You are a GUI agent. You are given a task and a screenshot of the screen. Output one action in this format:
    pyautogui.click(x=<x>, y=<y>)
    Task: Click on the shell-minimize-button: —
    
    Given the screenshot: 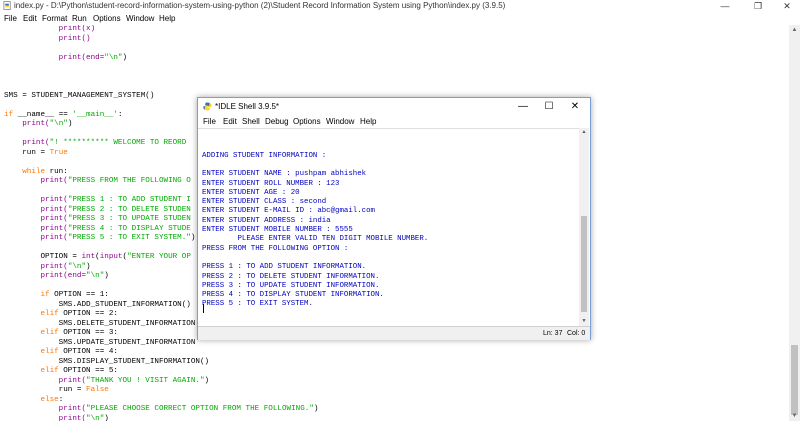 What is the action you would take?
    pyautogui.click(x=523, y=106)
    